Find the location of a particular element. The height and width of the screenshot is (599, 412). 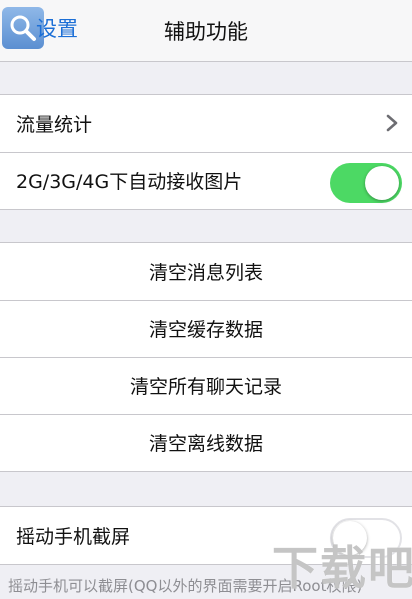

clear-offline-data-button: 清空离线数据 is located at coordinates (206, 442).